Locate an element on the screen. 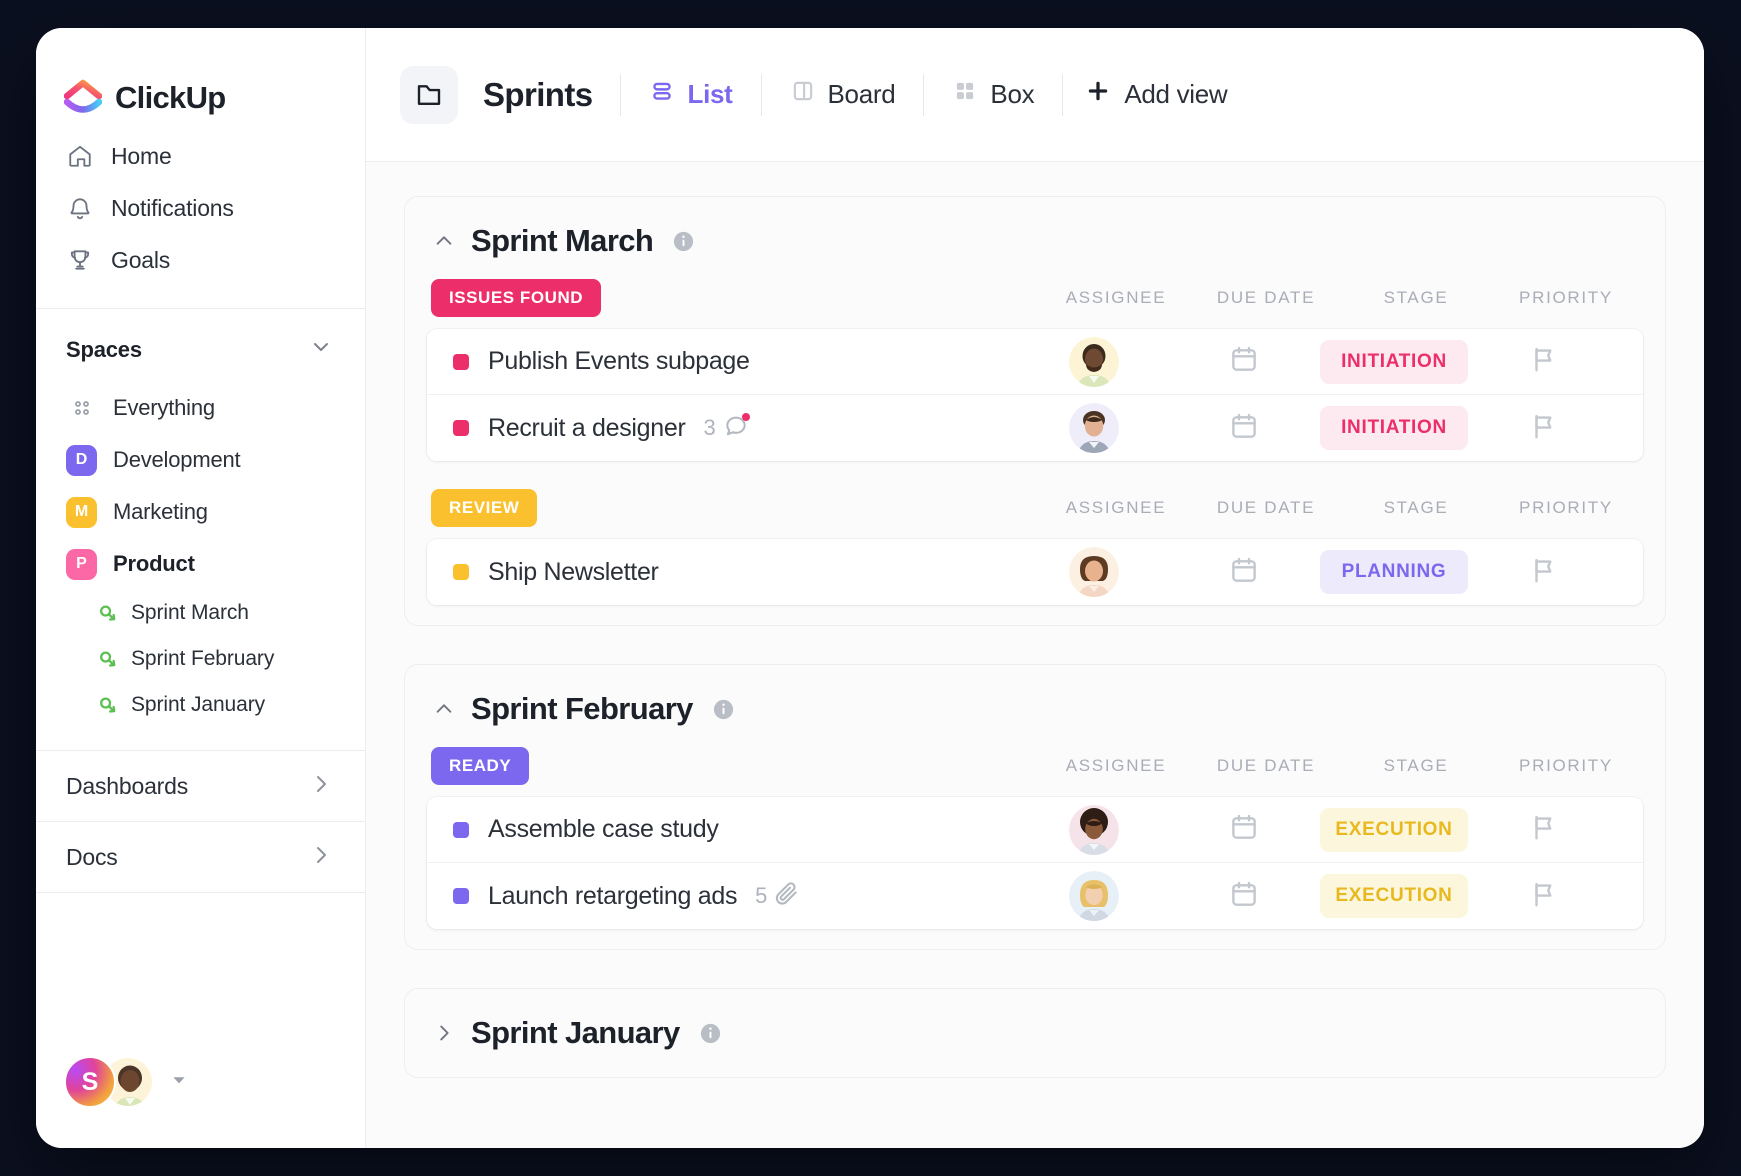  tab-list: List is located at coordinates (690, 95).